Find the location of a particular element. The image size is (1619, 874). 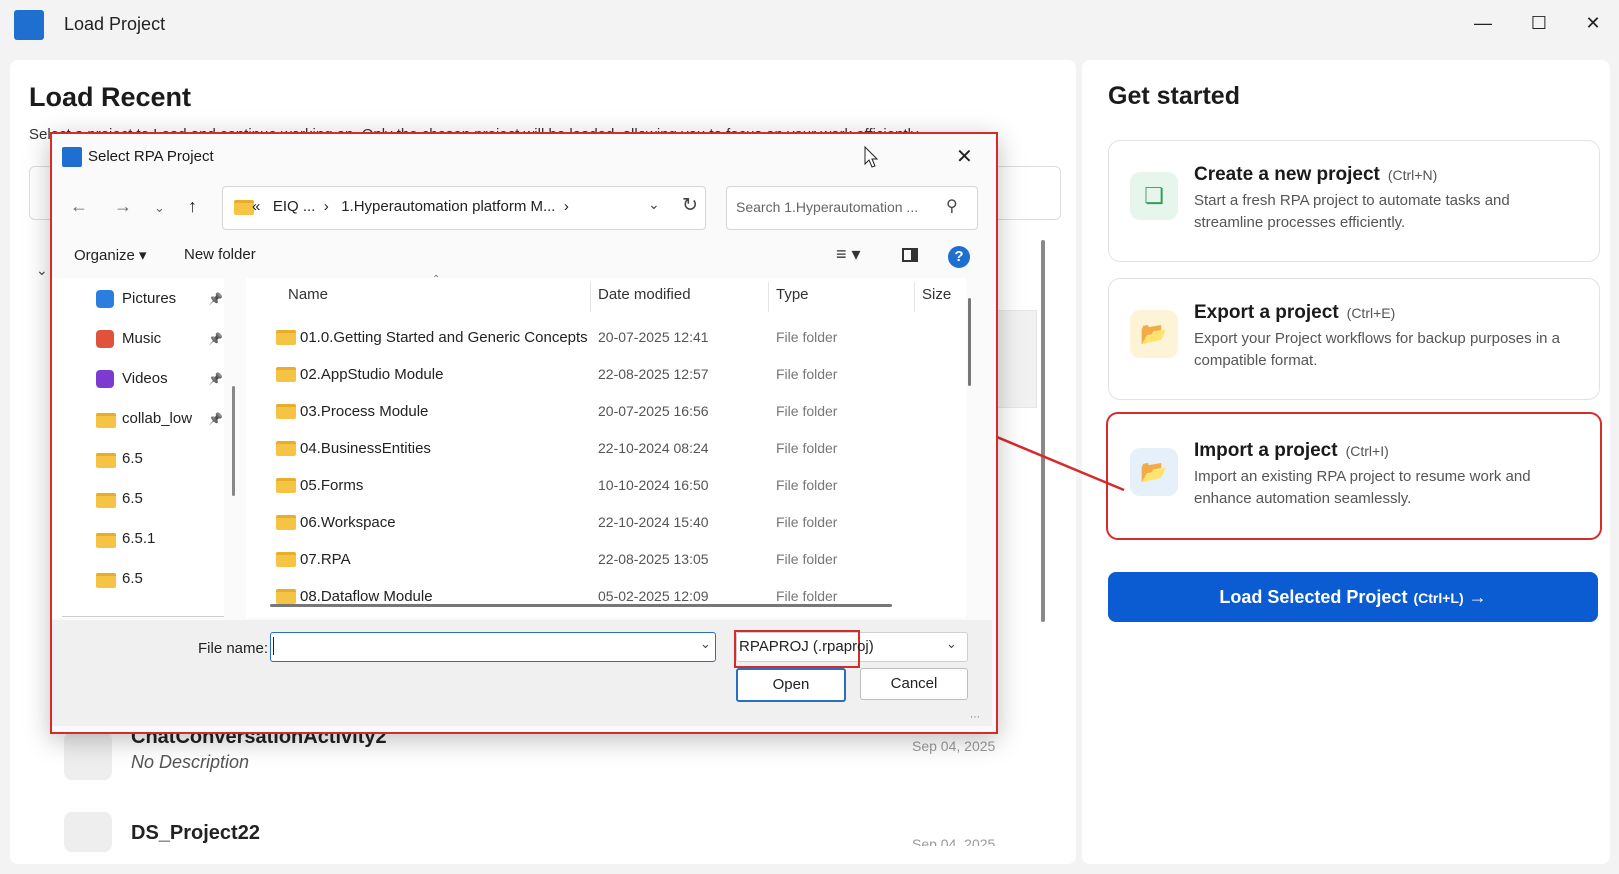

project-name: DS_Project22 is located at coordinates (195, 833).